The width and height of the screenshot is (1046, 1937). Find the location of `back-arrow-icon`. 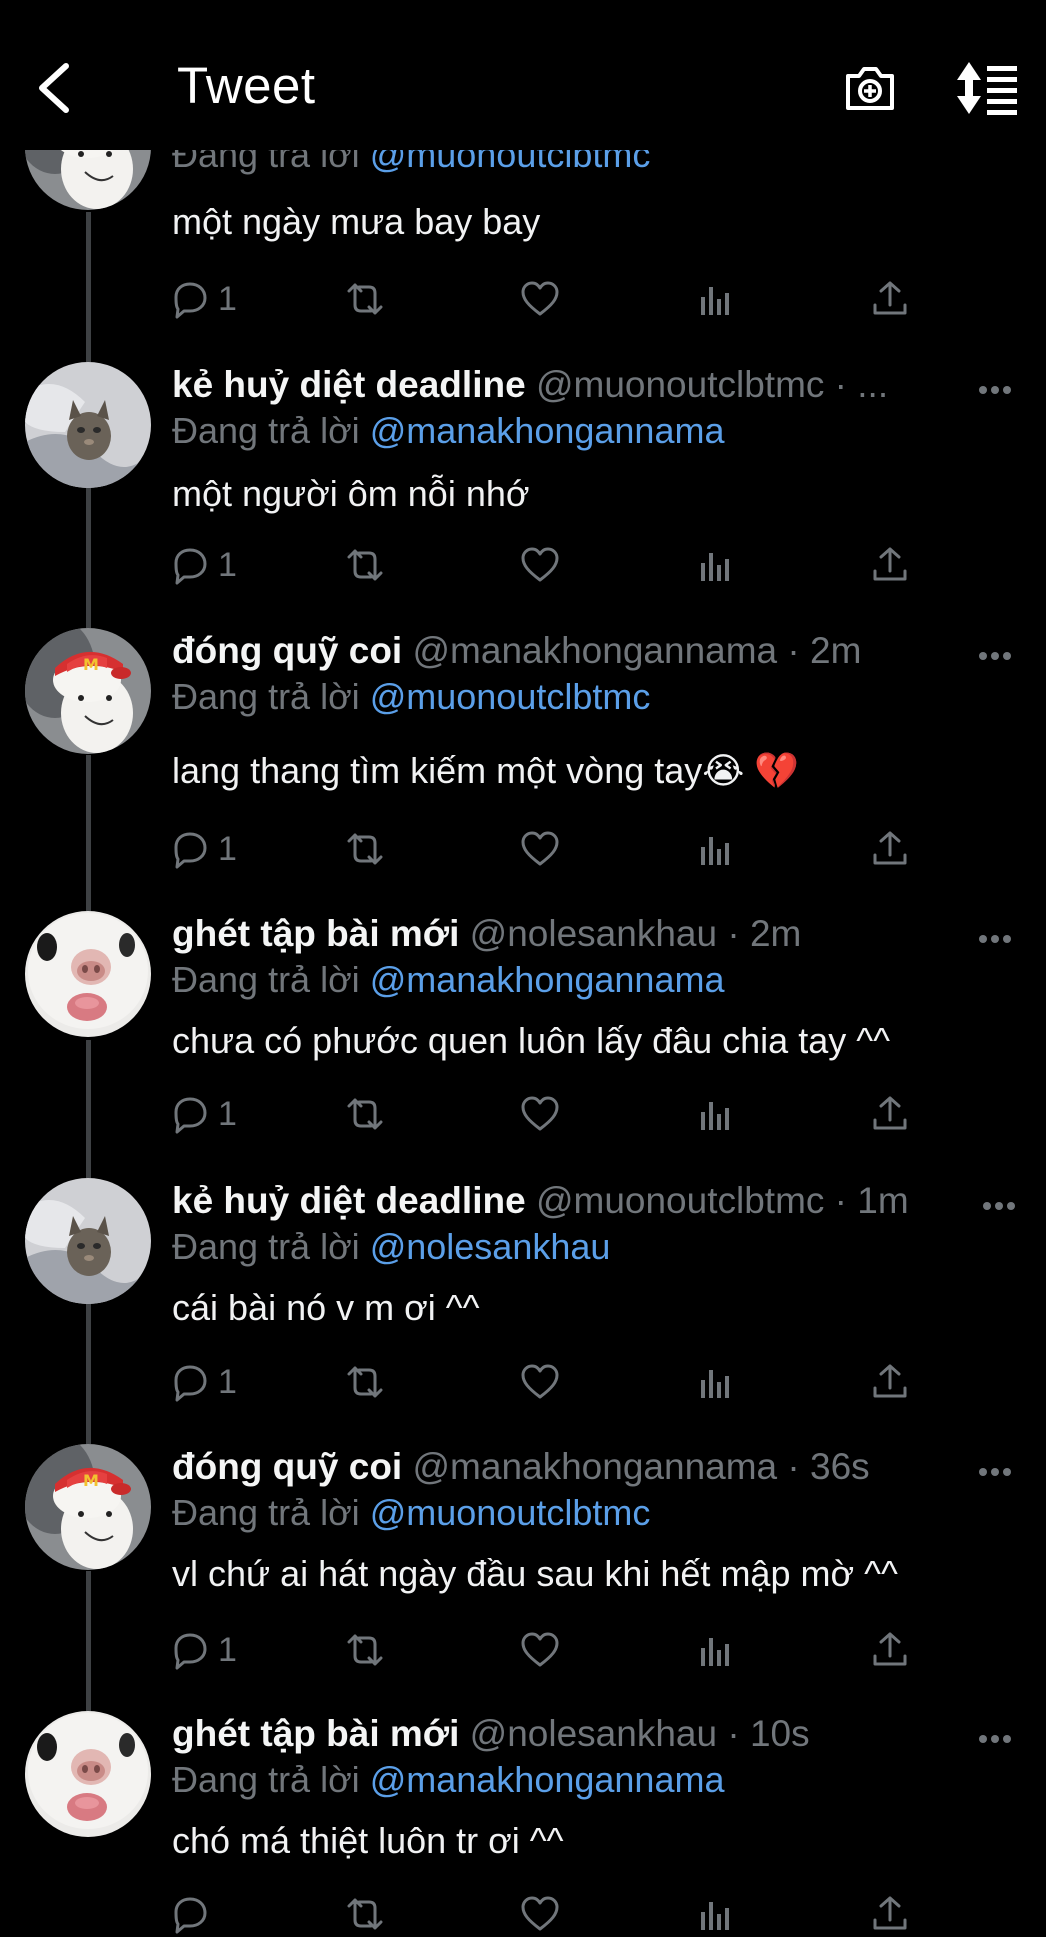

back-arrow-icon is located at coordinates (54, 88).